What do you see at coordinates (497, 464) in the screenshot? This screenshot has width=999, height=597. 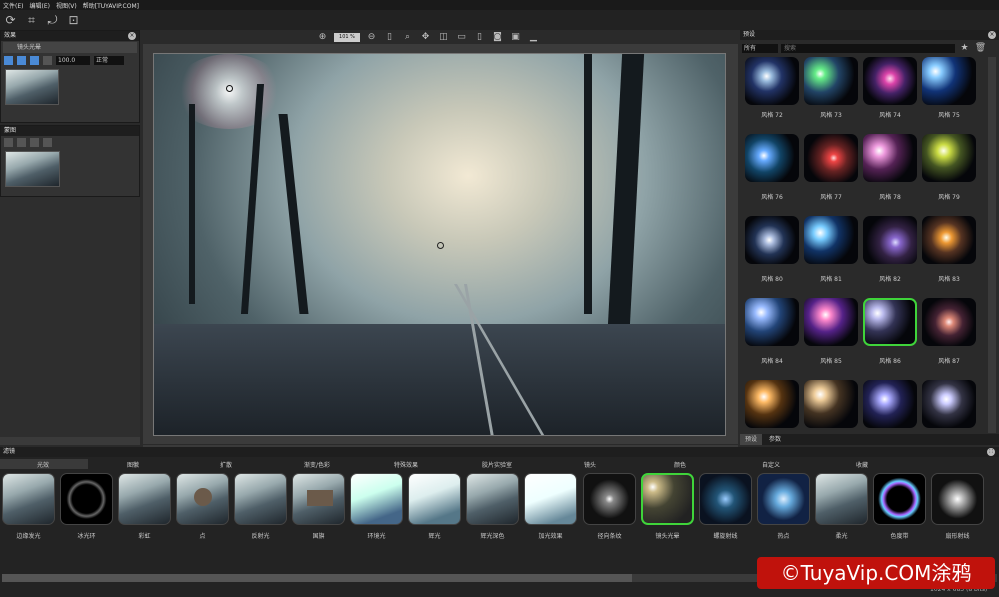 I see `category-film: 胶片实验室` at bounding box center [497, 464].